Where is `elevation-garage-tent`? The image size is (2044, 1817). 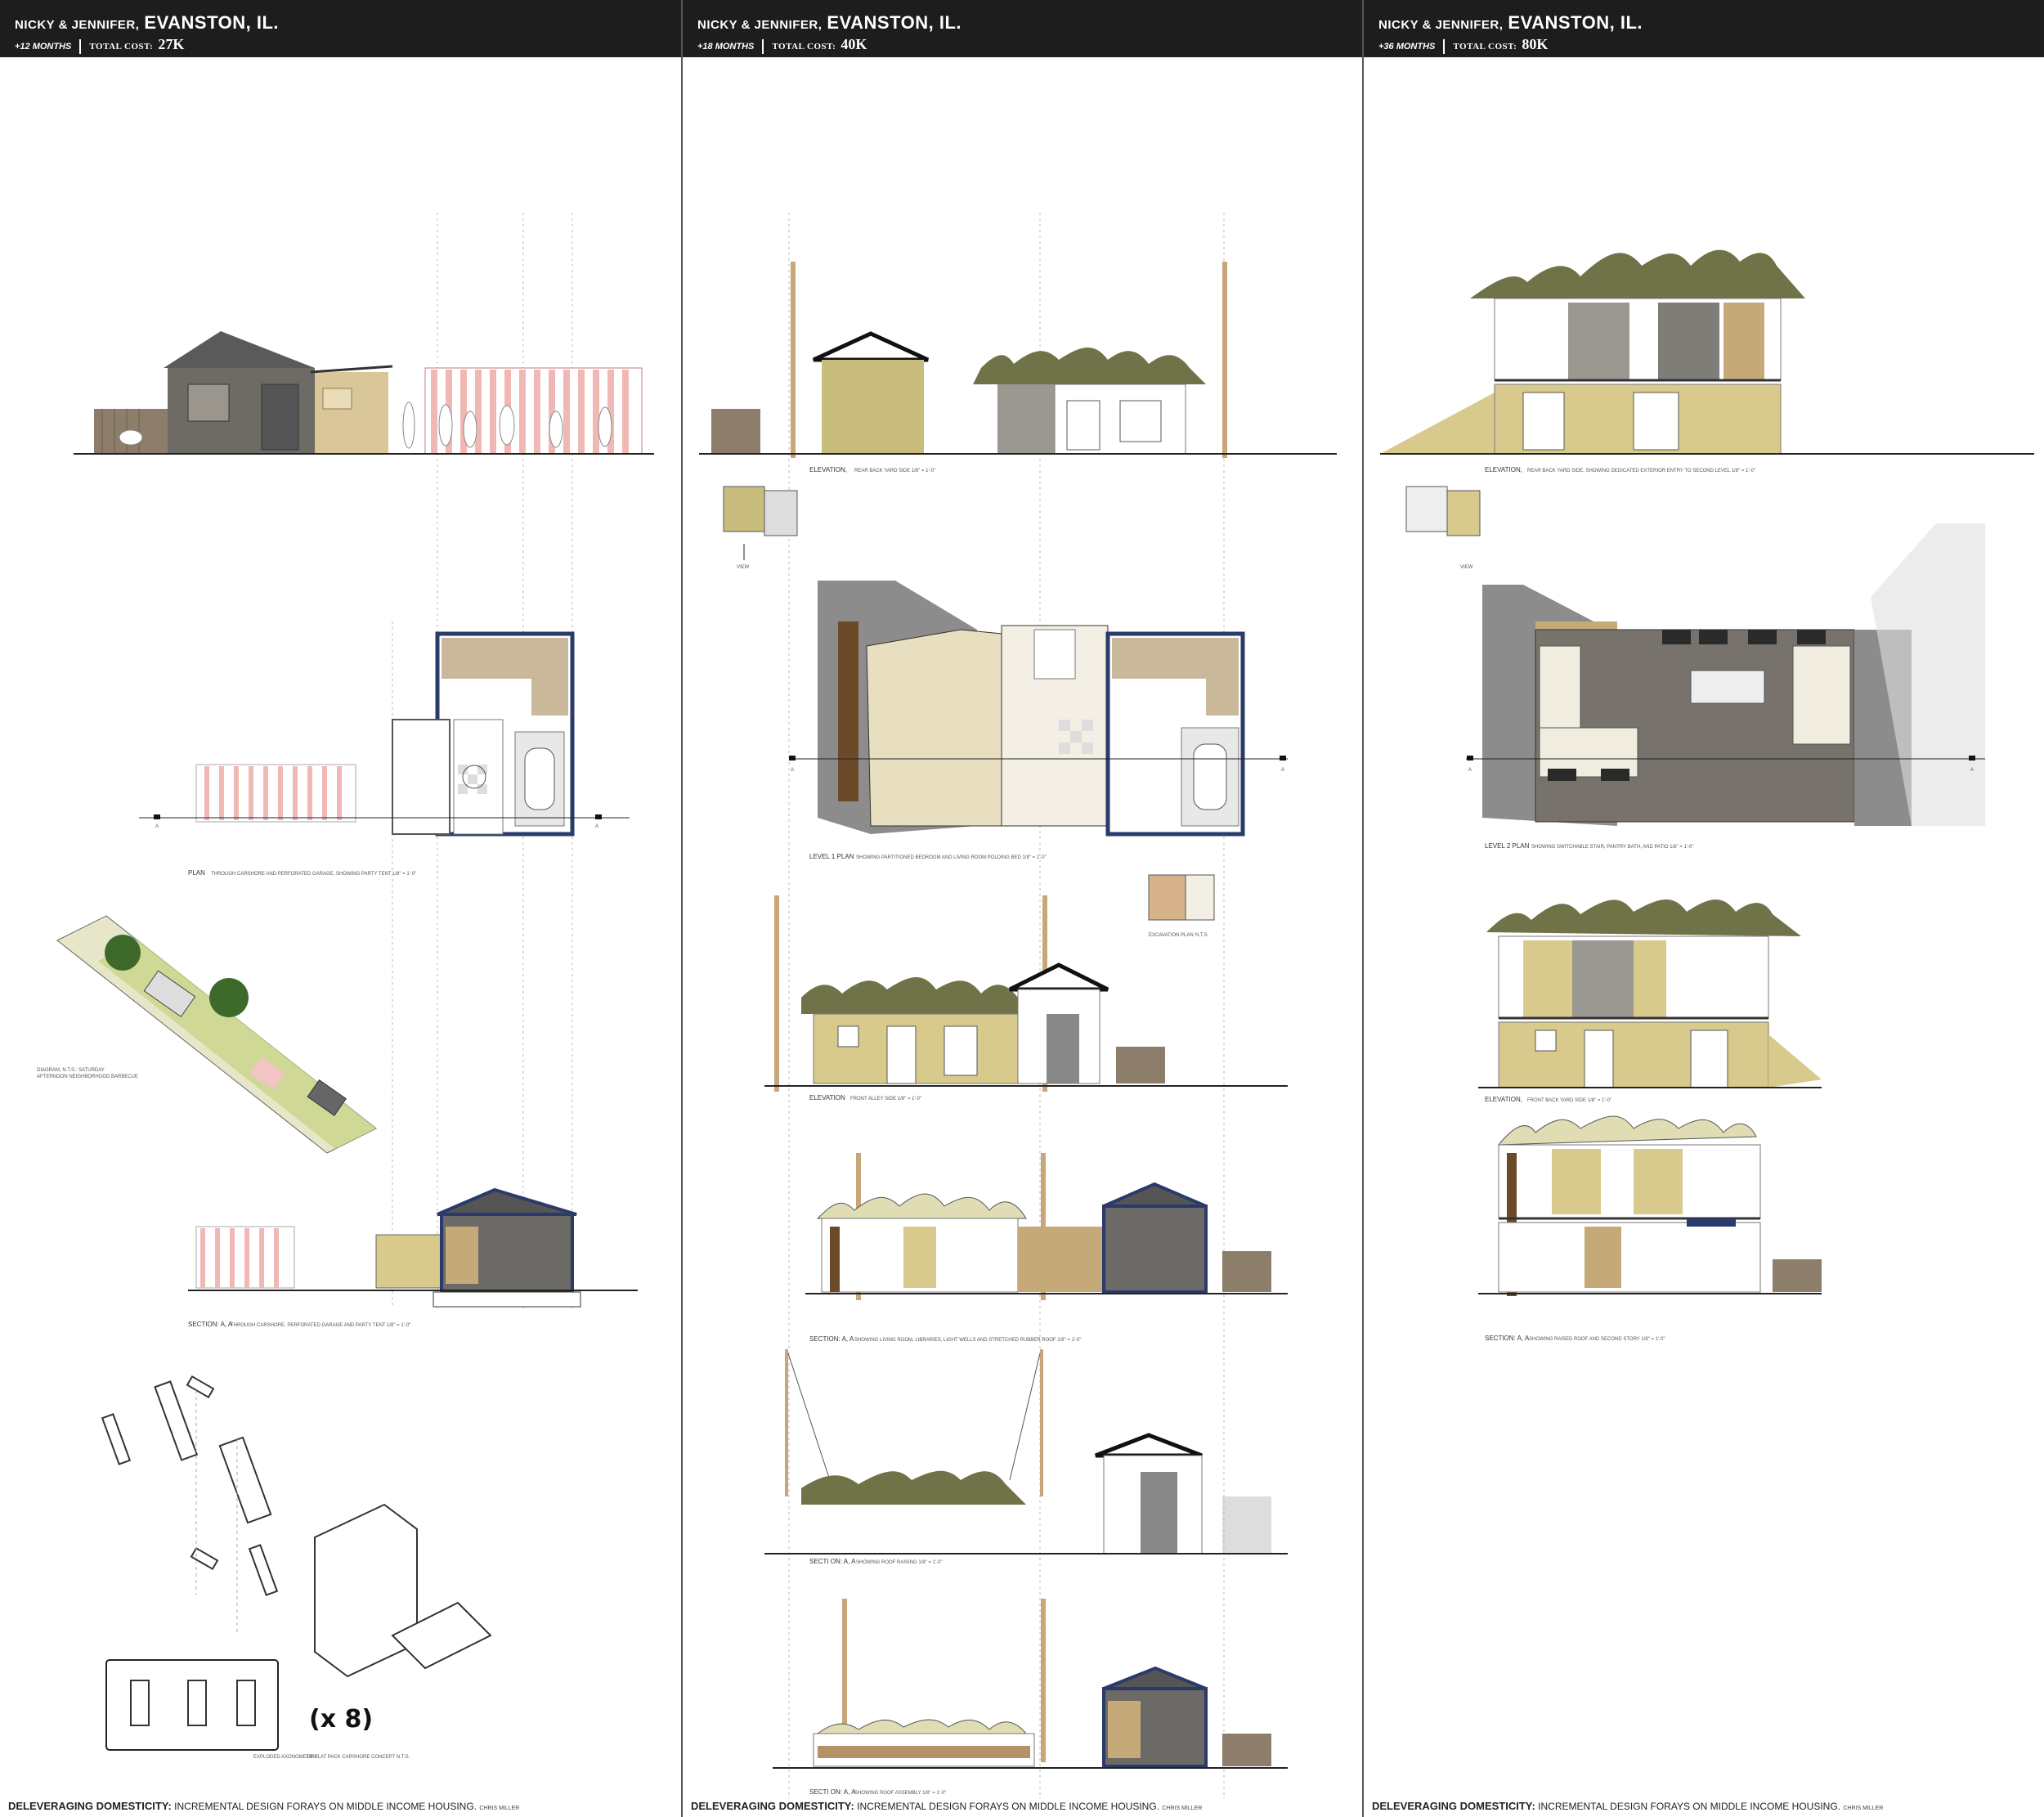 elevation-garage-tent is located at coordinates (364, 393).